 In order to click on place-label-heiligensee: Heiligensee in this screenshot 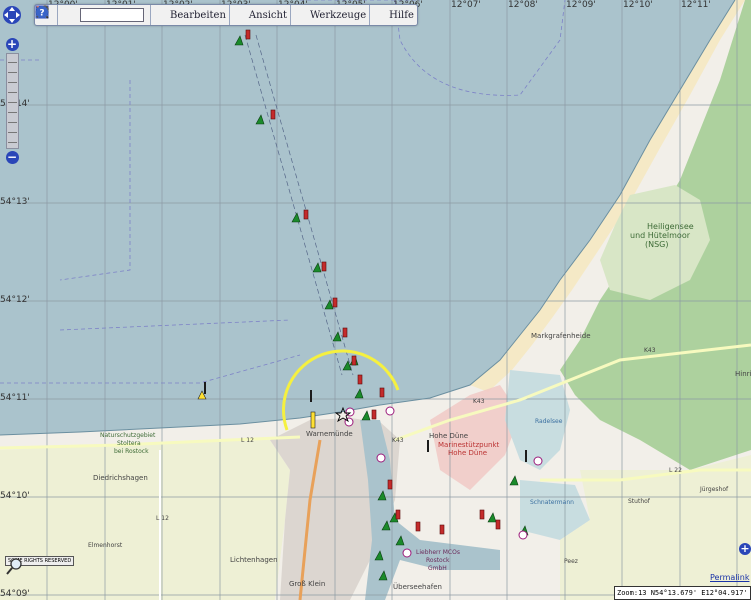, I will do `click(670, 226)`.